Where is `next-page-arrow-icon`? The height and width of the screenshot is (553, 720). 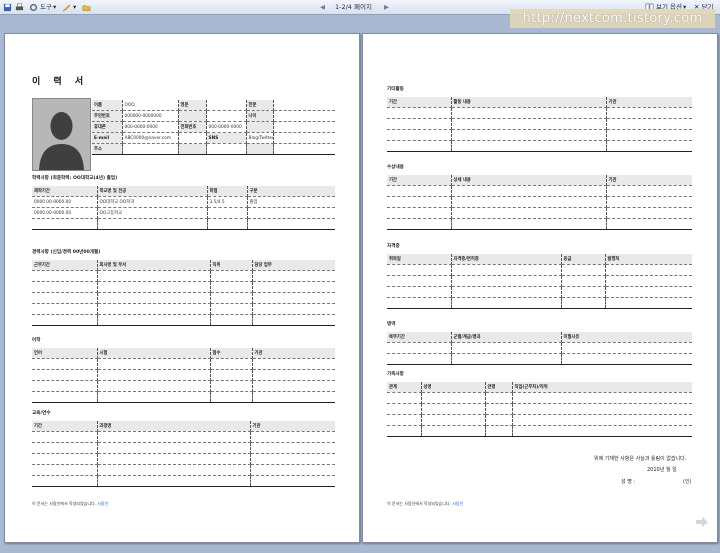
next-page-arrow-icon is located at coordinates (702, 522).